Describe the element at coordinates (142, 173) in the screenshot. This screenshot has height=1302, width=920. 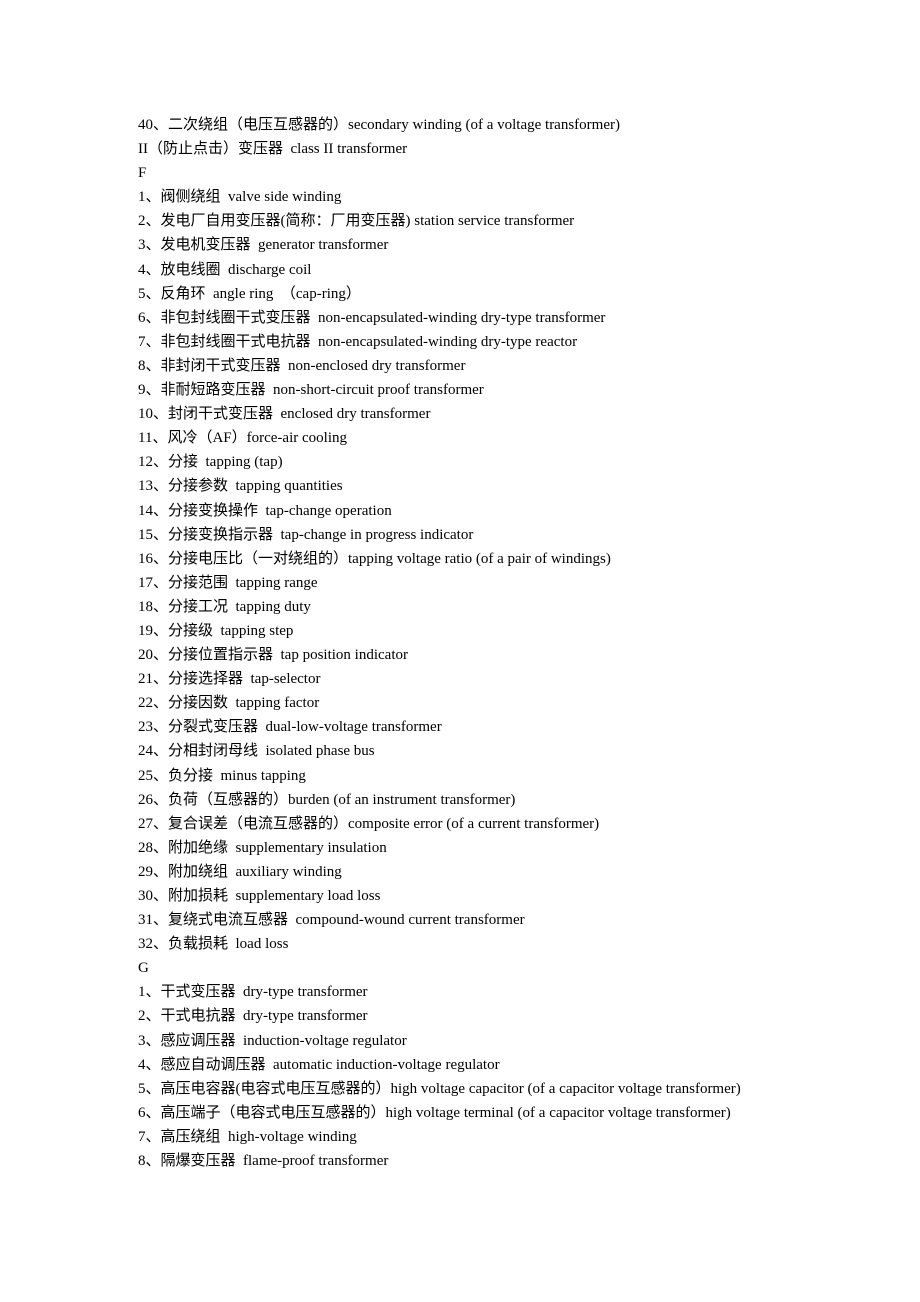
I see `section-heading: F` at that location.